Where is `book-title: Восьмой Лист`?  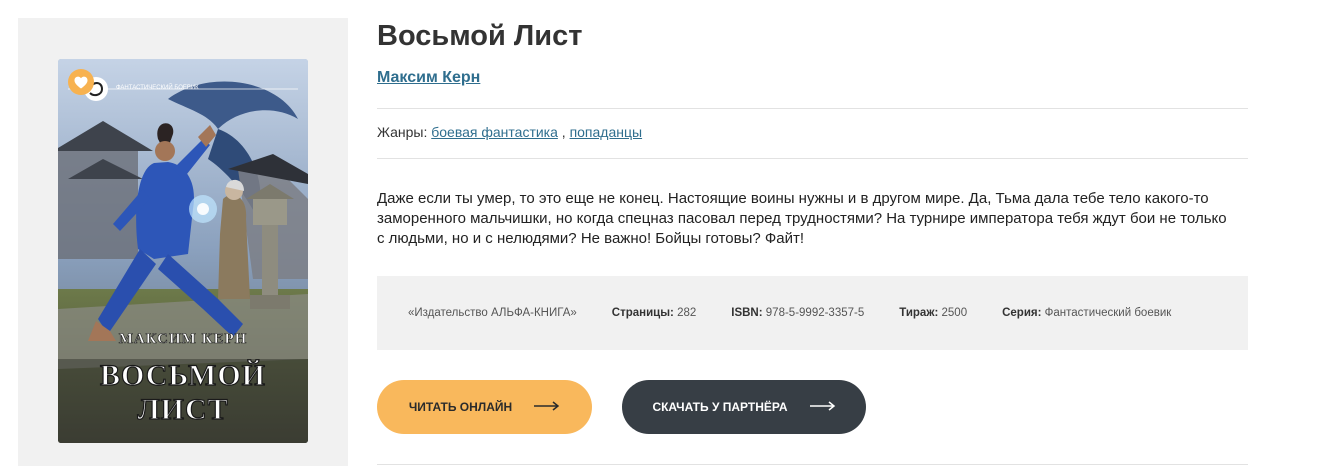 book-title: Восьмой Лист is located at coordinates (480, 36).